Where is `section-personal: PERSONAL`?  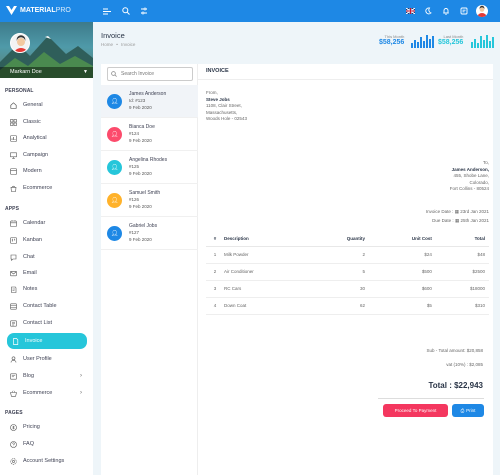
section-personal: PERSONAL is located at coordinates (19, 91).